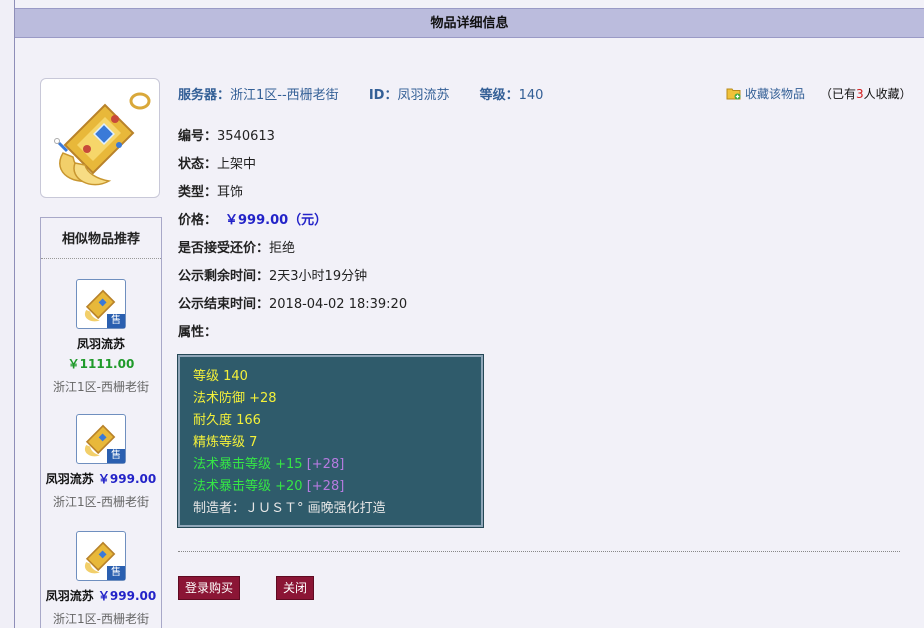 This screenshot has width=924, height=628. What do you see at coordinates (276, 220) in the screenshot?
I see `field-value: ￥999.00（元）` at bounding box center [276, 220].